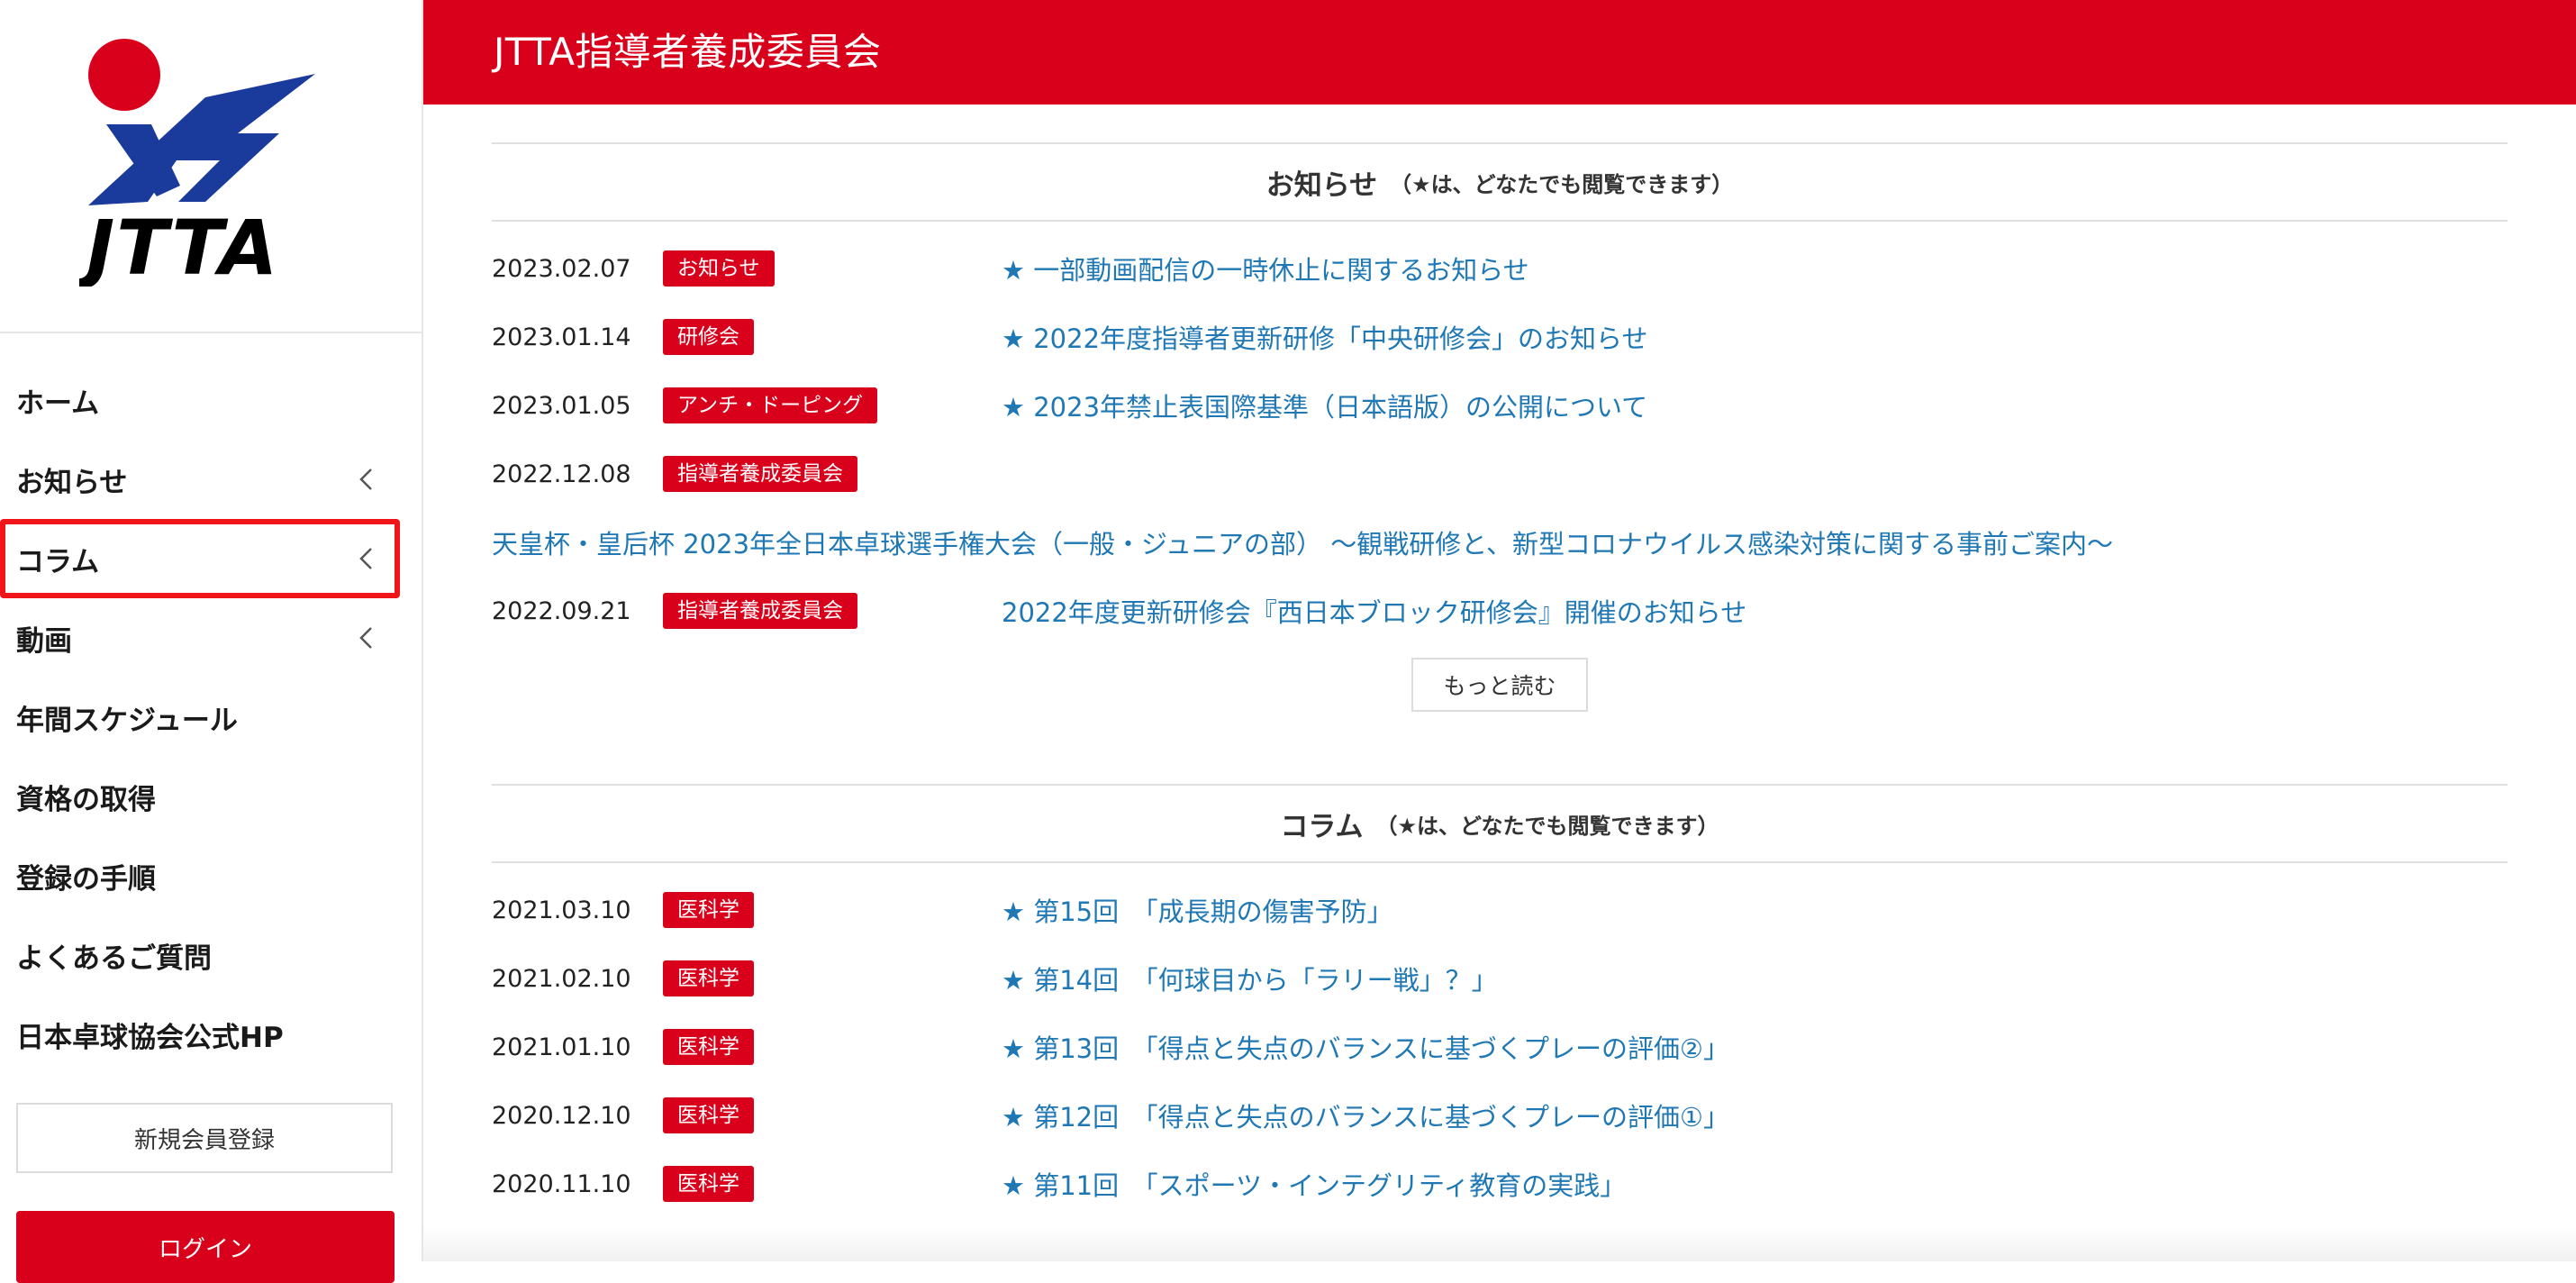 The width and height of the screenshot is (2576, 1283). Describe the element at coordinates (211, 479) in the screenshot. I see `sidebar-item-news: お知らせ` at that location.